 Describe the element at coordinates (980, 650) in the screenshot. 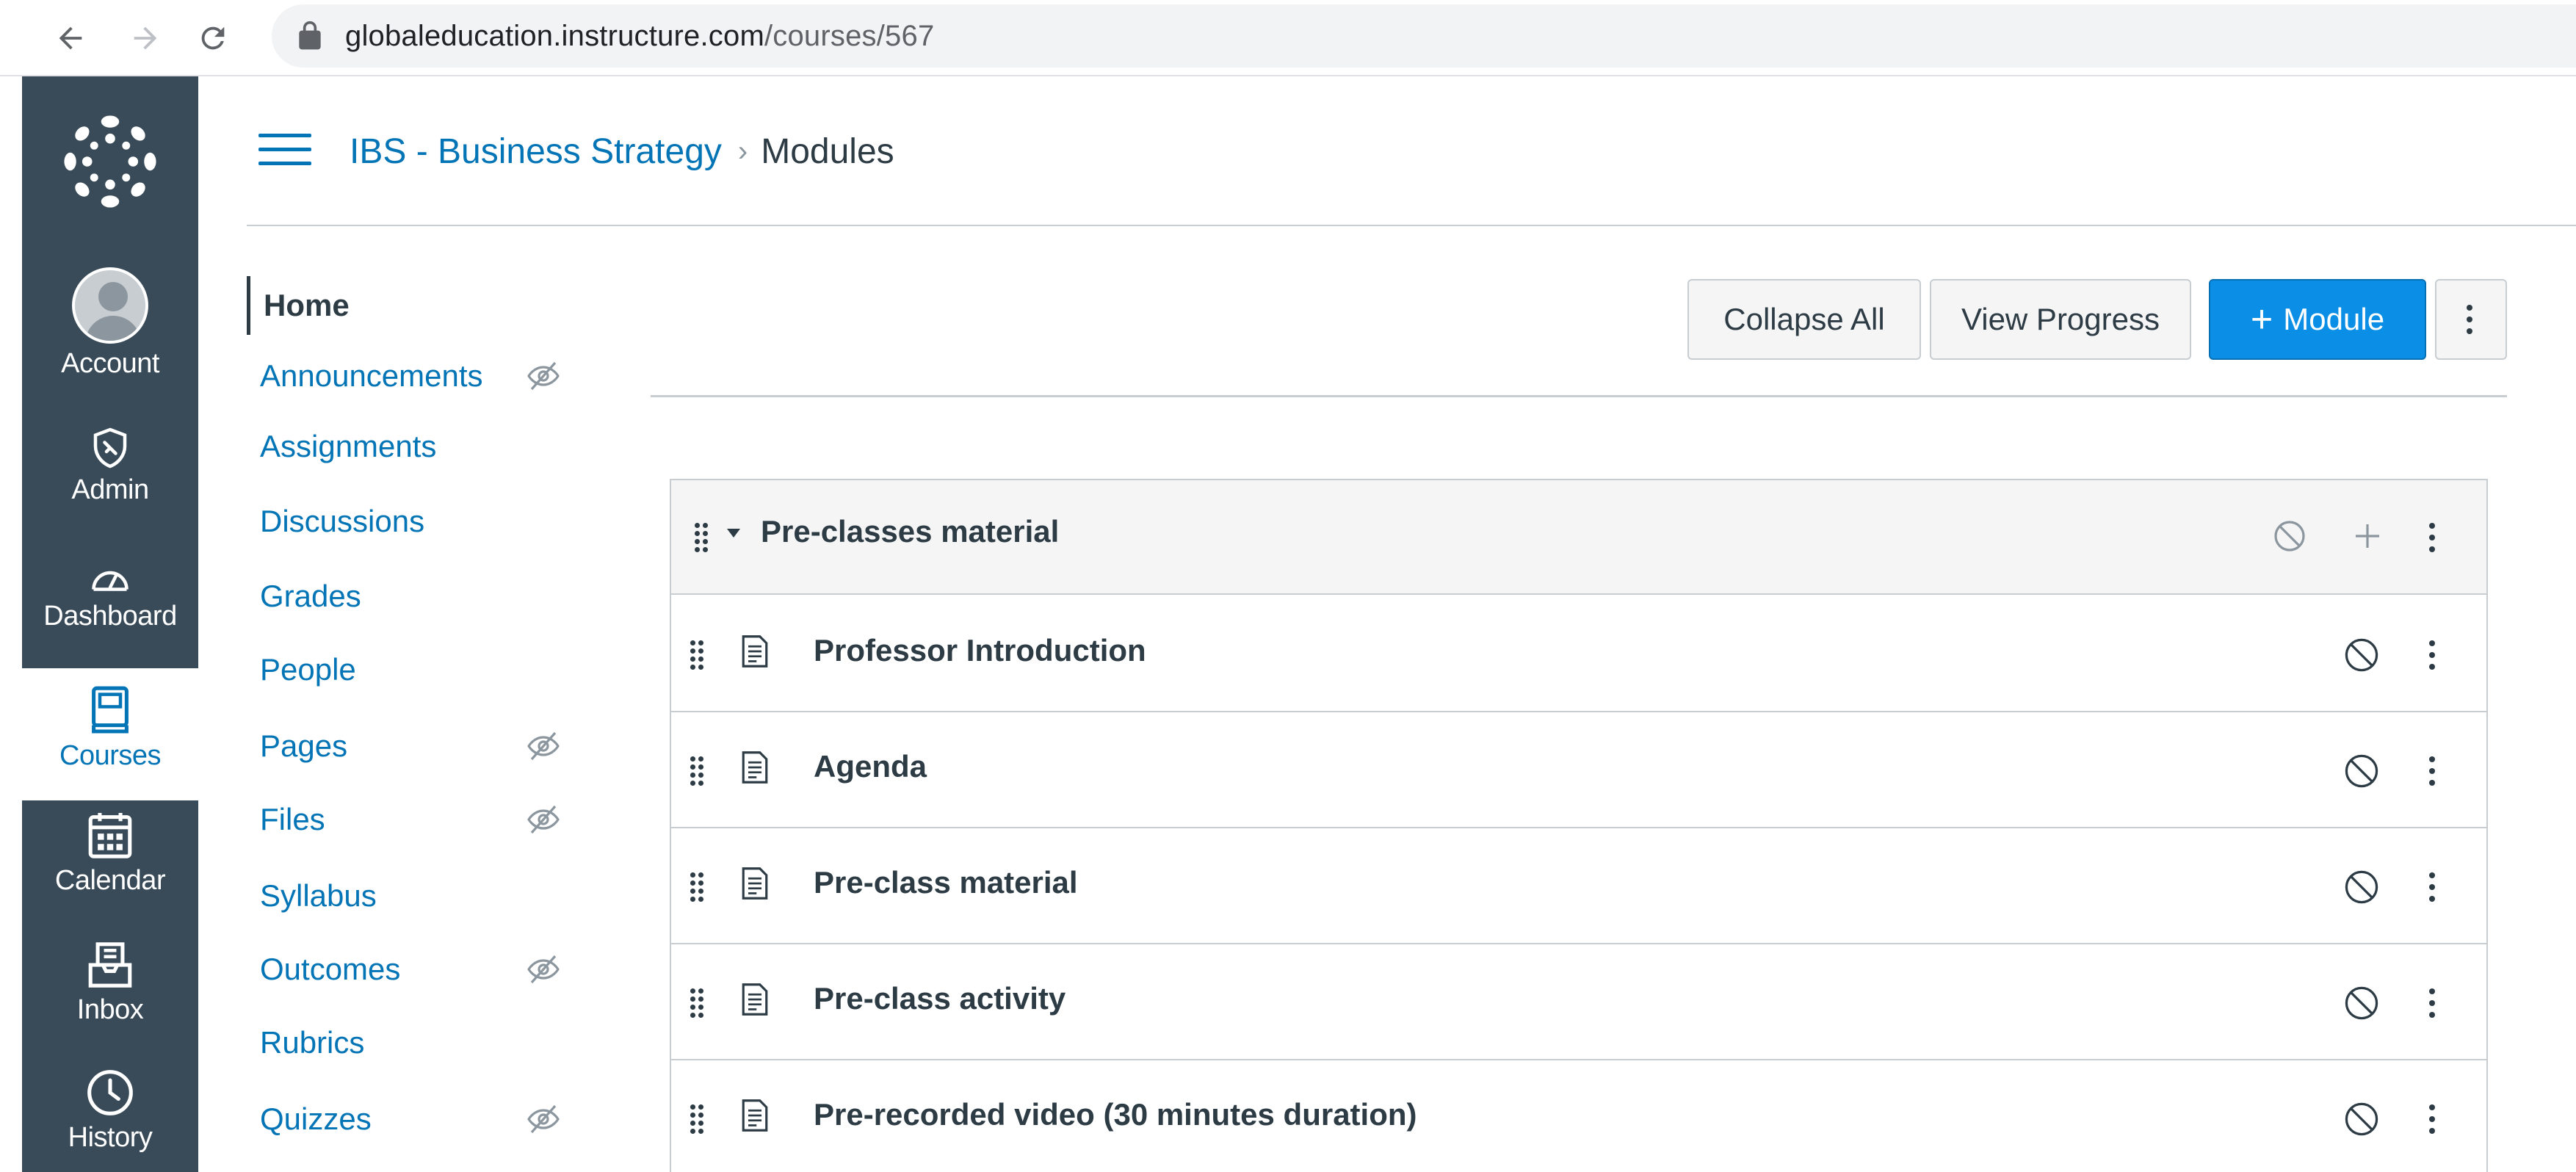

I see `module-item-title-link: Professor Introduction` at that location.